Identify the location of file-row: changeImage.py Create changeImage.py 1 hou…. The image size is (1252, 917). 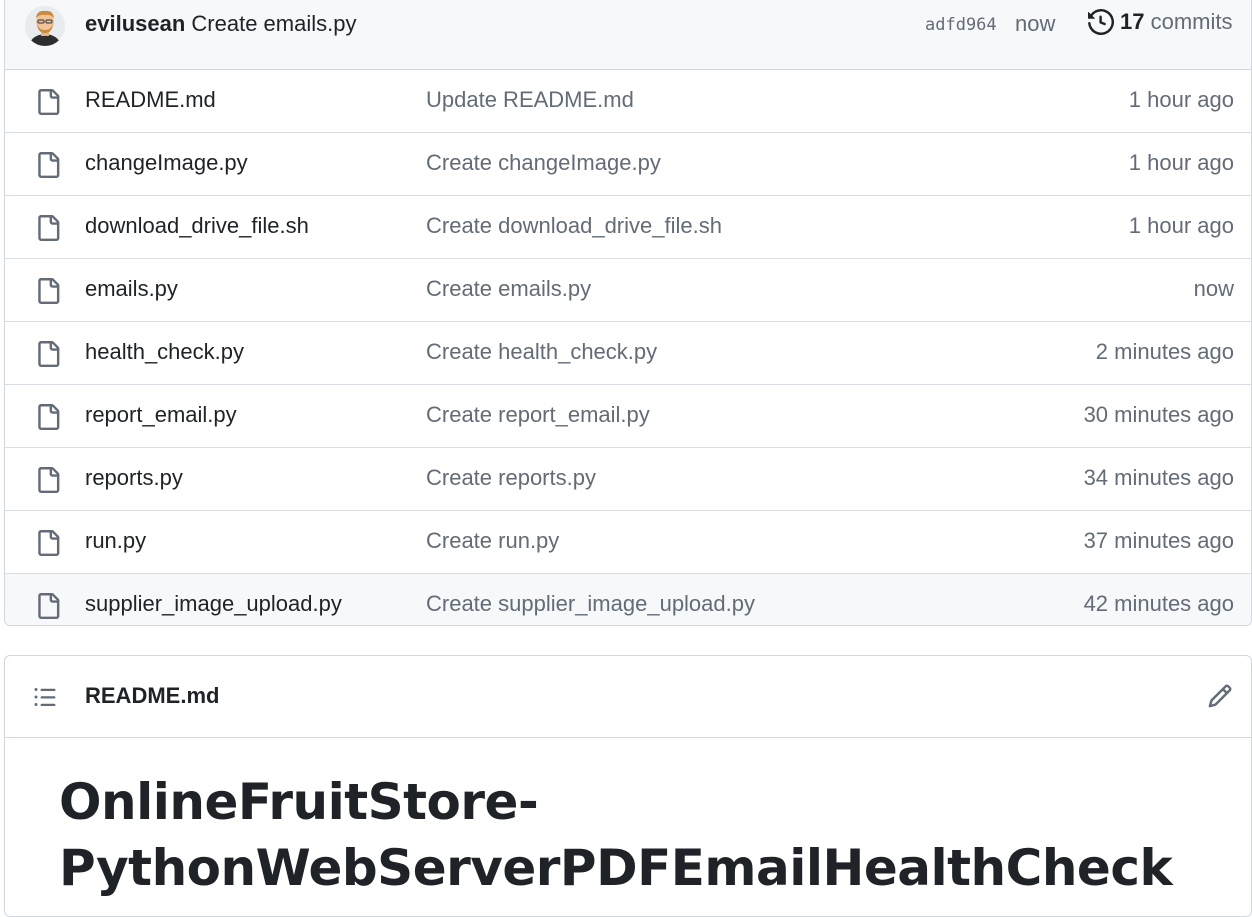
(628, 164).